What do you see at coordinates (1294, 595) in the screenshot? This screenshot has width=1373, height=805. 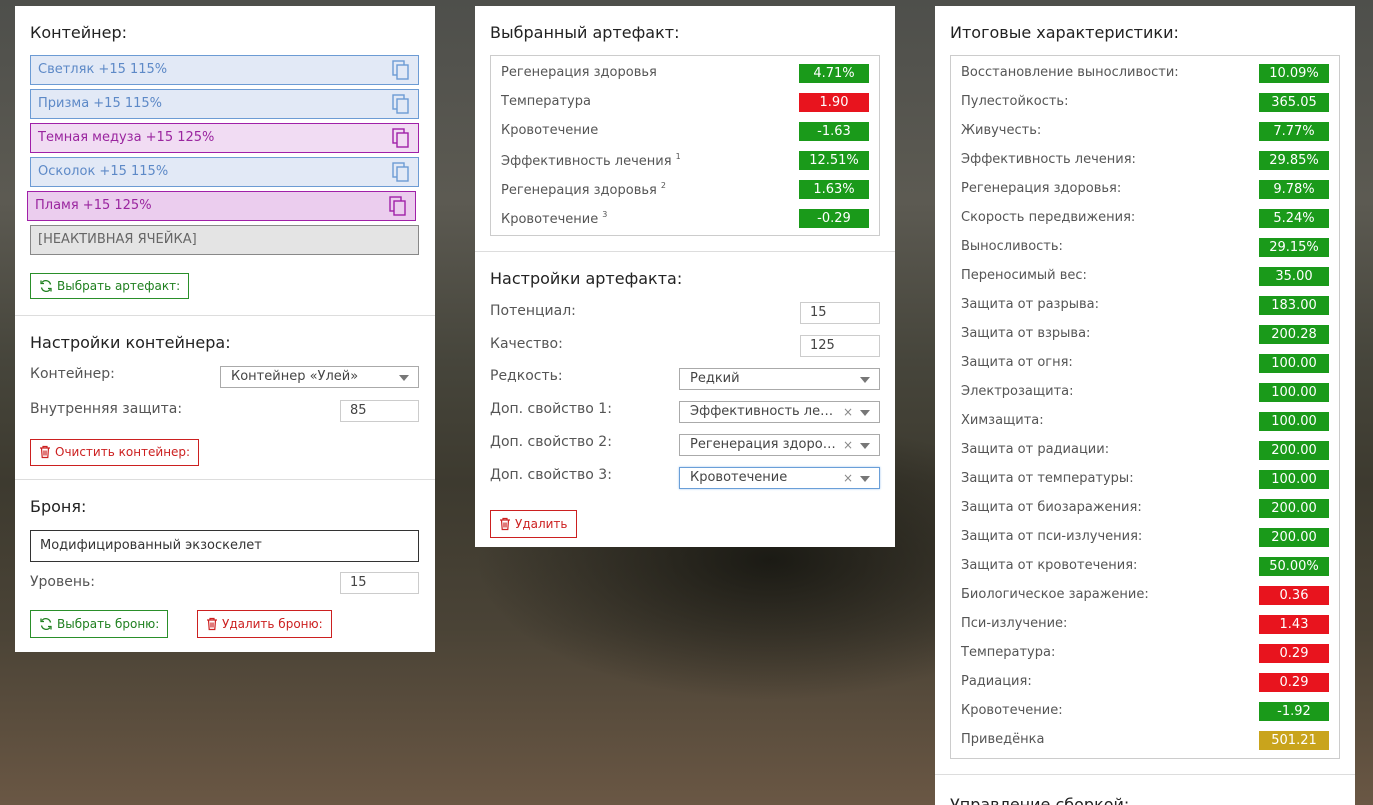 I see `stat-value: 0.36` at bounding box center [1294, 595].